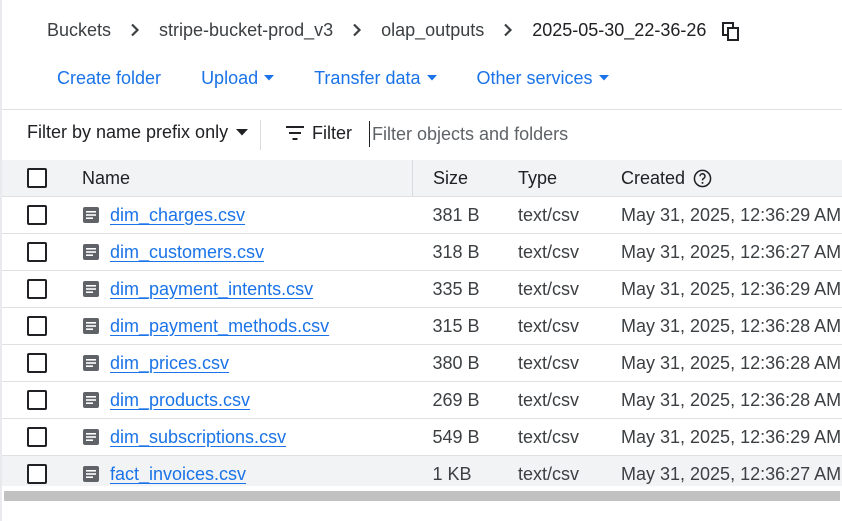 This screenshot has height=521, width=842. I want to click on column-header-type: Type, so click(569, 178).